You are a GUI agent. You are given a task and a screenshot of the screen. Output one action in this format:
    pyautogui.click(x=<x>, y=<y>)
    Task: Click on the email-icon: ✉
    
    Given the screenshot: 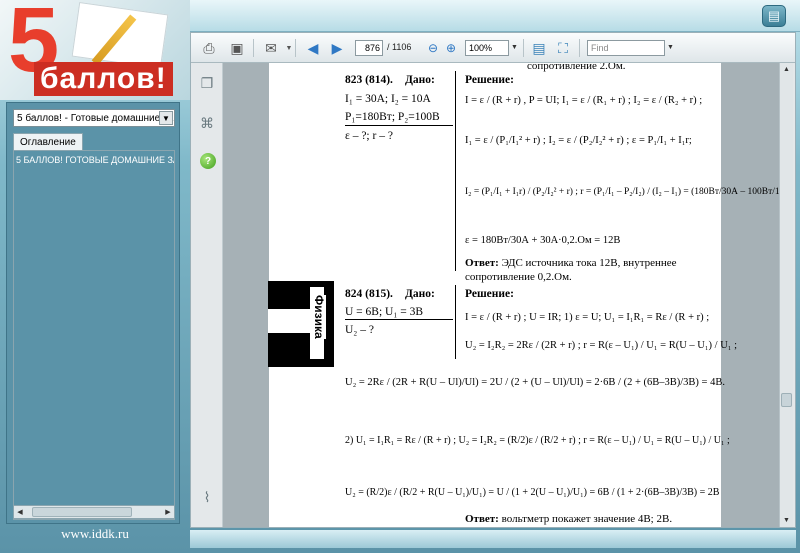 What is the action you would take?
    pyautogui.click(x=271, y=48)
    